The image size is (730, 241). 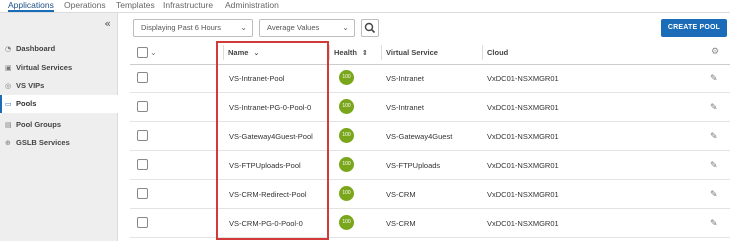 I want to click on virtual-service: VS-Gateway4Guest, so click(x=419, y=137).